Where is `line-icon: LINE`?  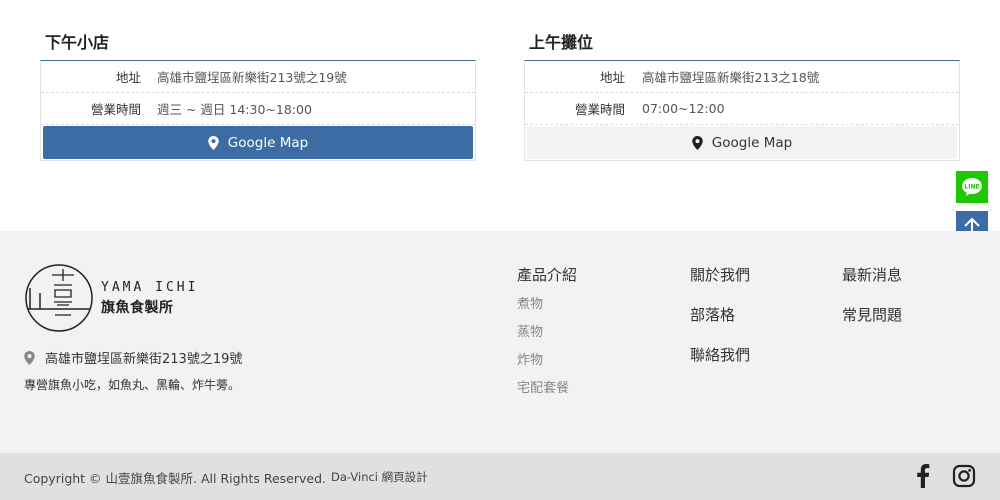
line-icon: LINE is located at coordinates (972, 187).